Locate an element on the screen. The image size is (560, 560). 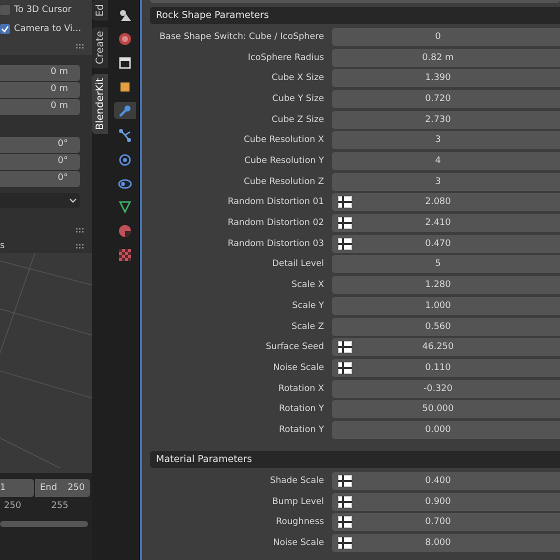
number-field: 2.080 is located at coordinates (446, 202).